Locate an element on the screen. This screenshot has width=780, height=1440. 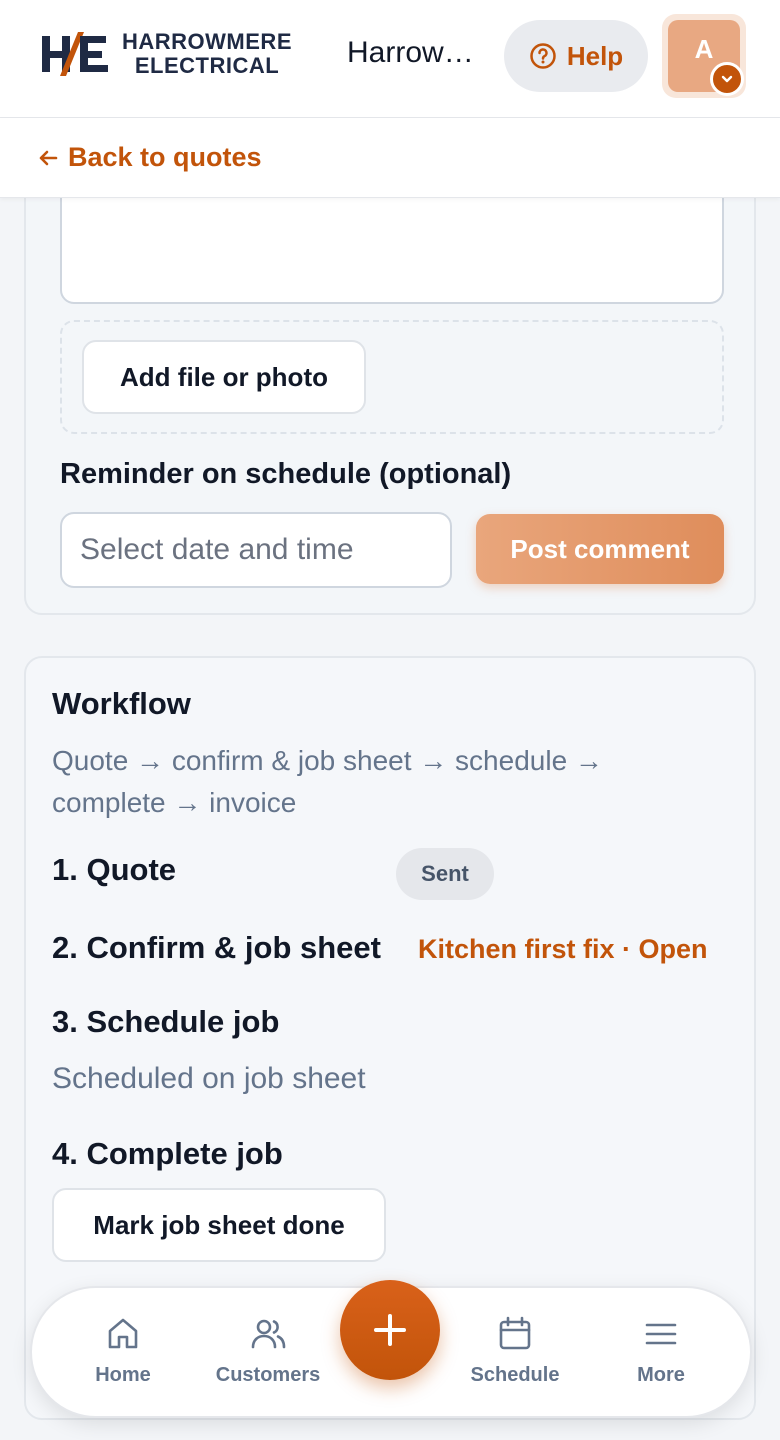
help-button: Help is located at coordinates (576, 56).